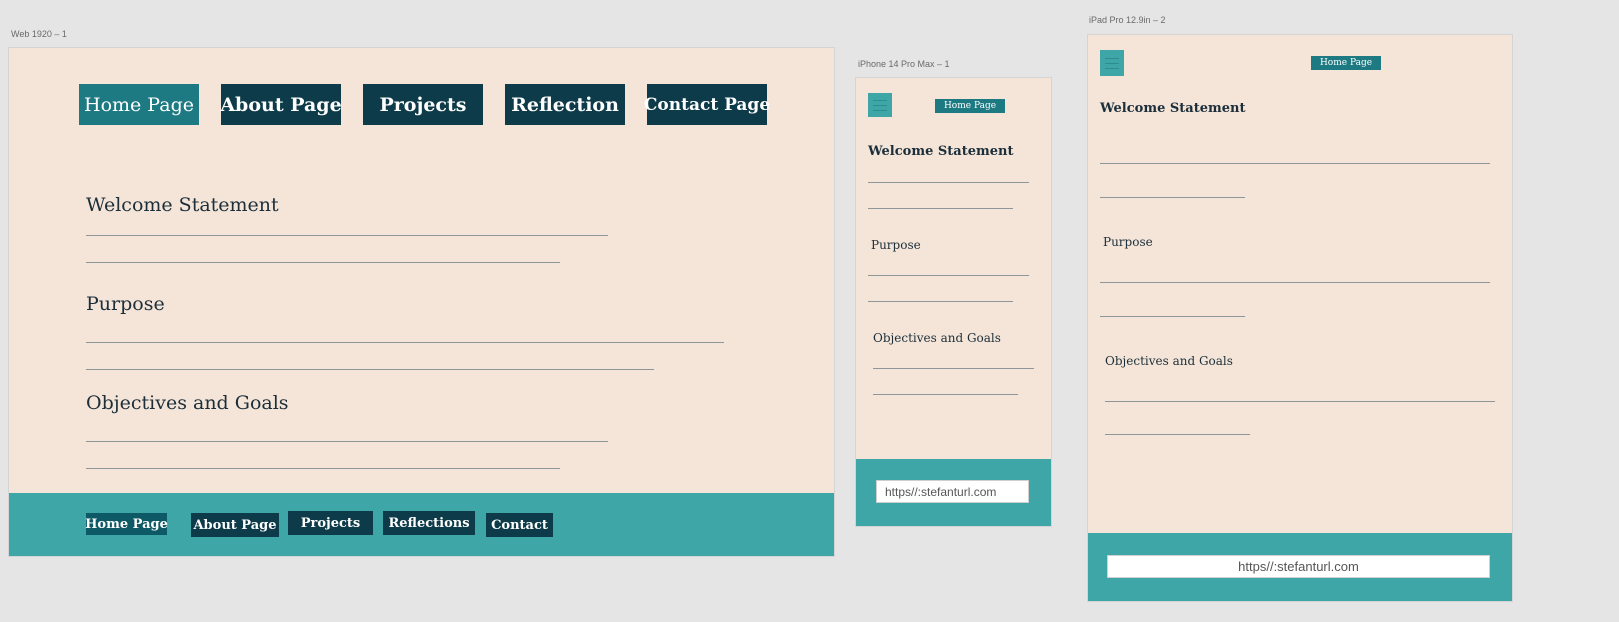 The width and height of the screenshot is (1619, 622). Describe the element at coordinates (330, 523) in the screenshot. I see `web-footer-projects: Projects` at that location.